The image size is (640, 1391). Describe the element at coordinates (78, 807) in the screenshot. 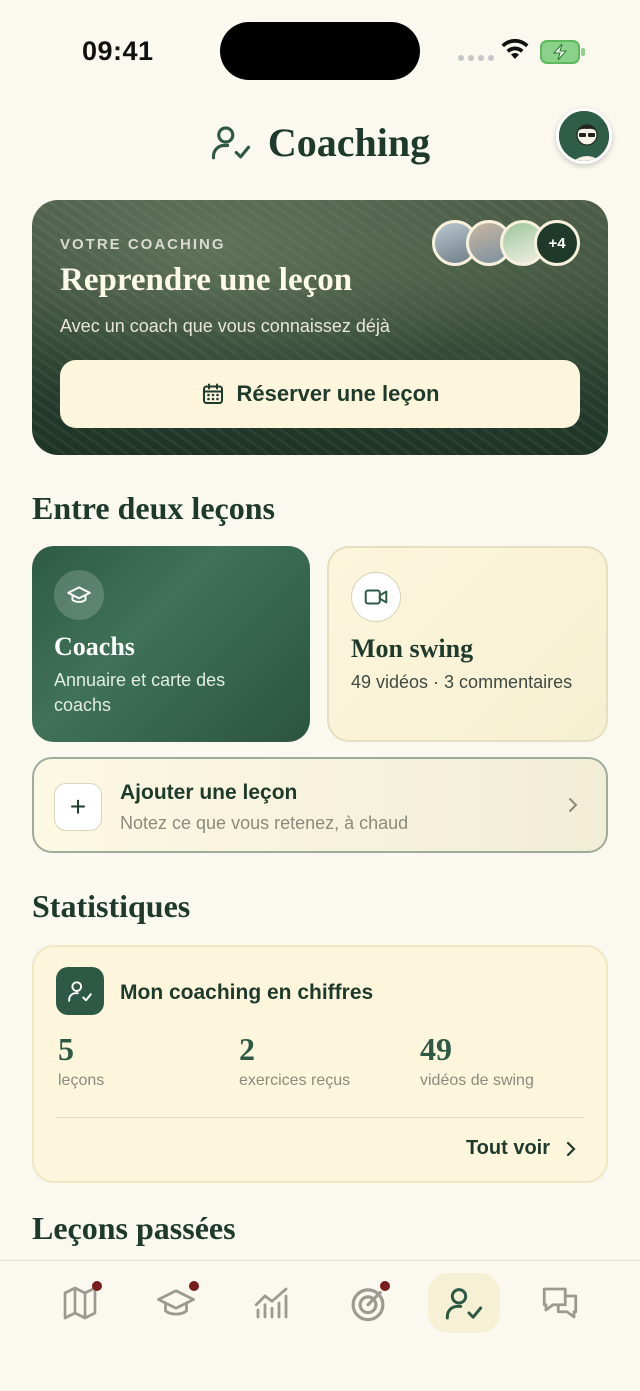

I see `plus-icon: +` at that location.